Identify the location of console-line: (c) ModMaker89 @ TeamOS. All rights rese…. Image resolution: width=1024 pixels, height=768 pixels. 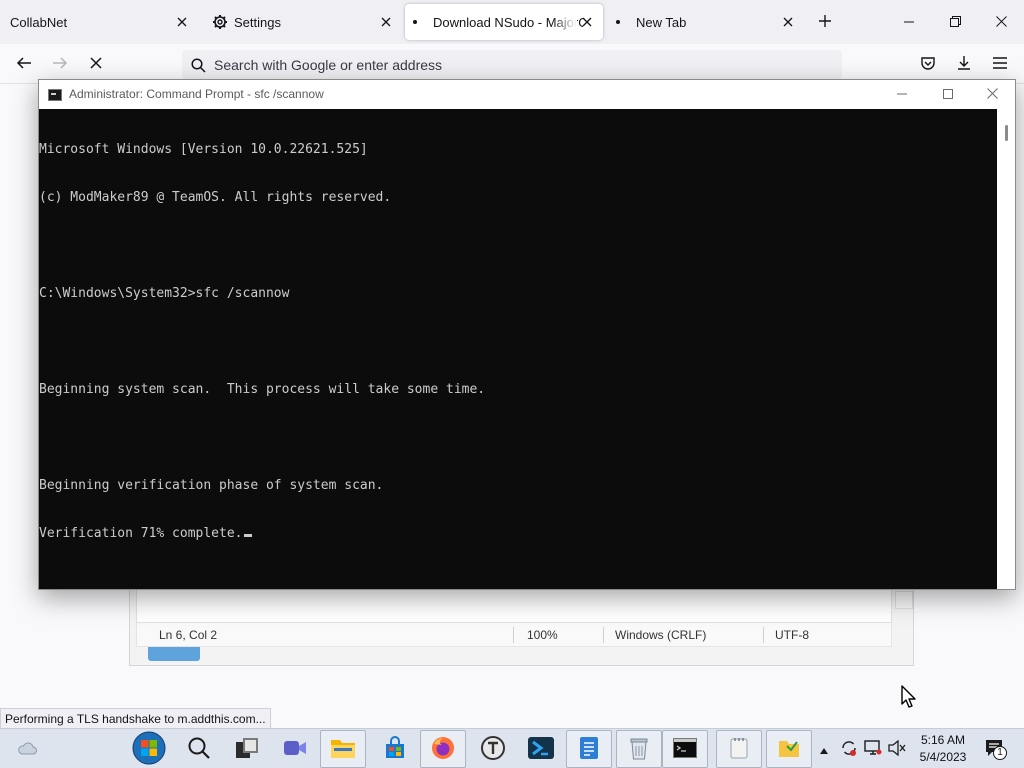
(215, 197).